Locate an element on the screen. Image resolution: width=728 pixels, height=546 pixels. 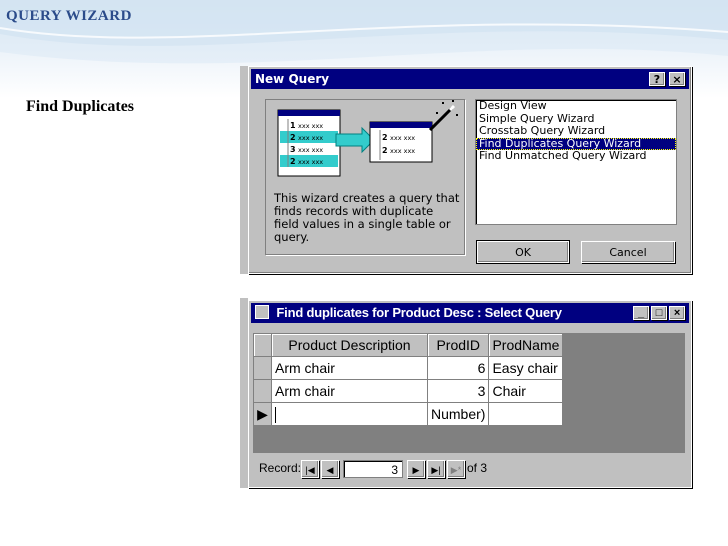
svg-text: 3 is located at coordinates (293, 149).